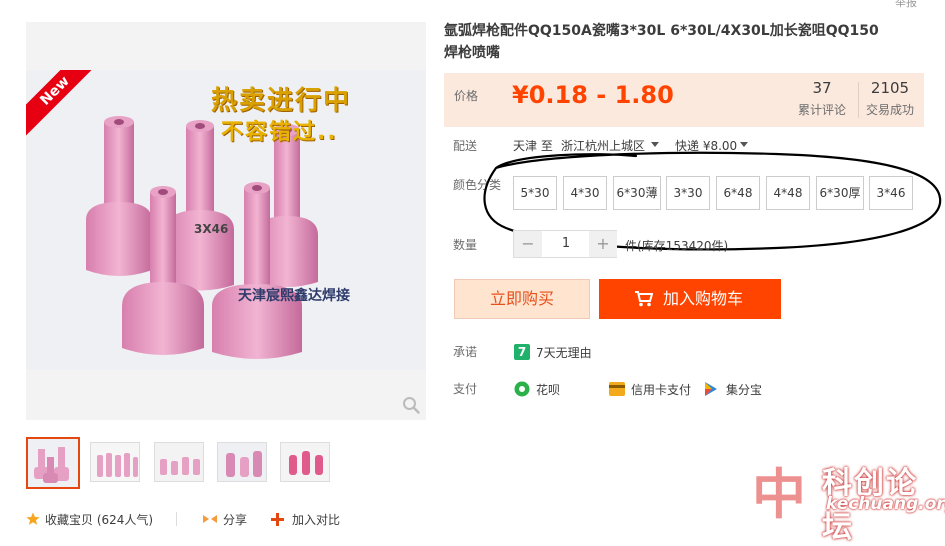 The width and height of the screenshot is (945, 546). I want to click on stock-text: 件(库存153420件), so click(677, 246).